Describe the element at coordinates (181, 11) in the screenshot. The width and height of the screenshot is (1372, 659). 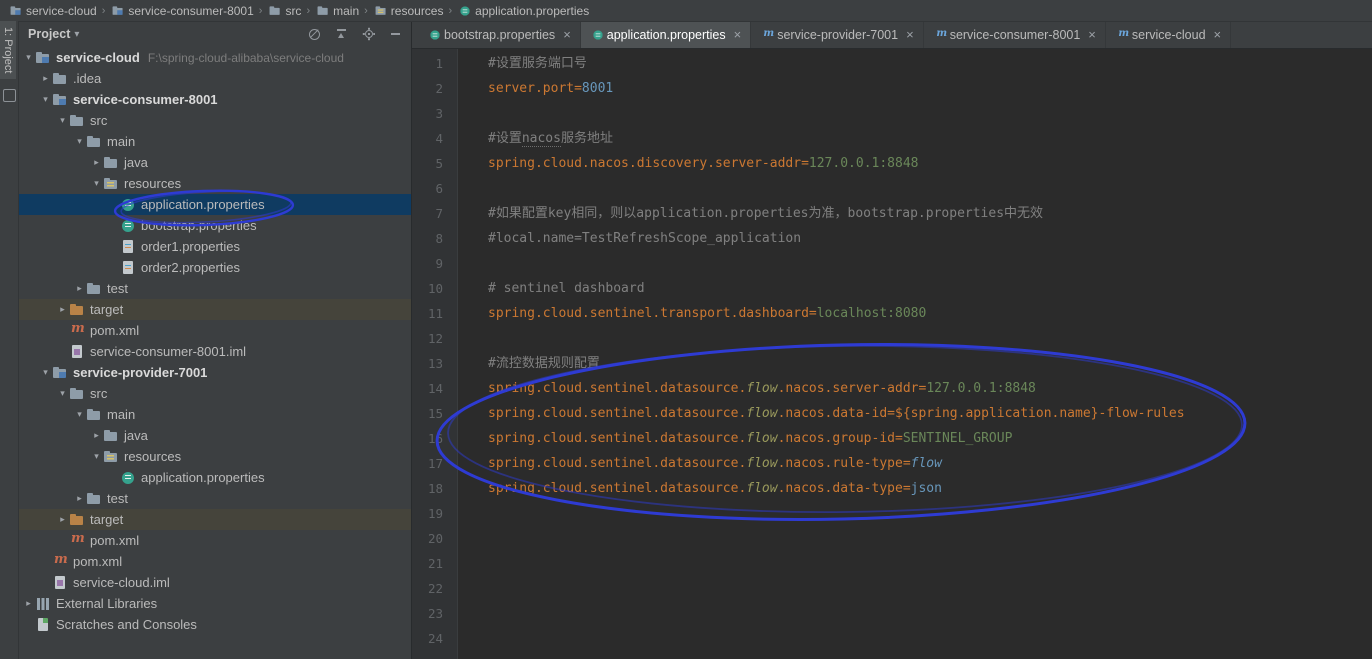
I see `breadcrumb-item-service-consumer-8001: service-consumer-8001` at that location.